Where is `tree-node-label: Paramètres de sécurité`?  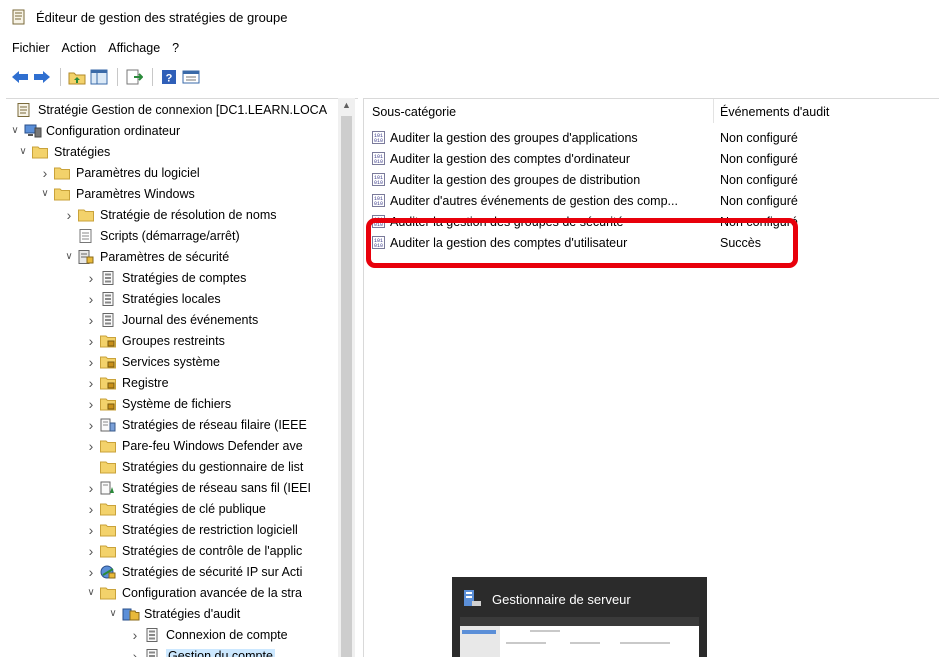 tree-node-label: Paramètres de sécurité is located at coordinates (165, 256).